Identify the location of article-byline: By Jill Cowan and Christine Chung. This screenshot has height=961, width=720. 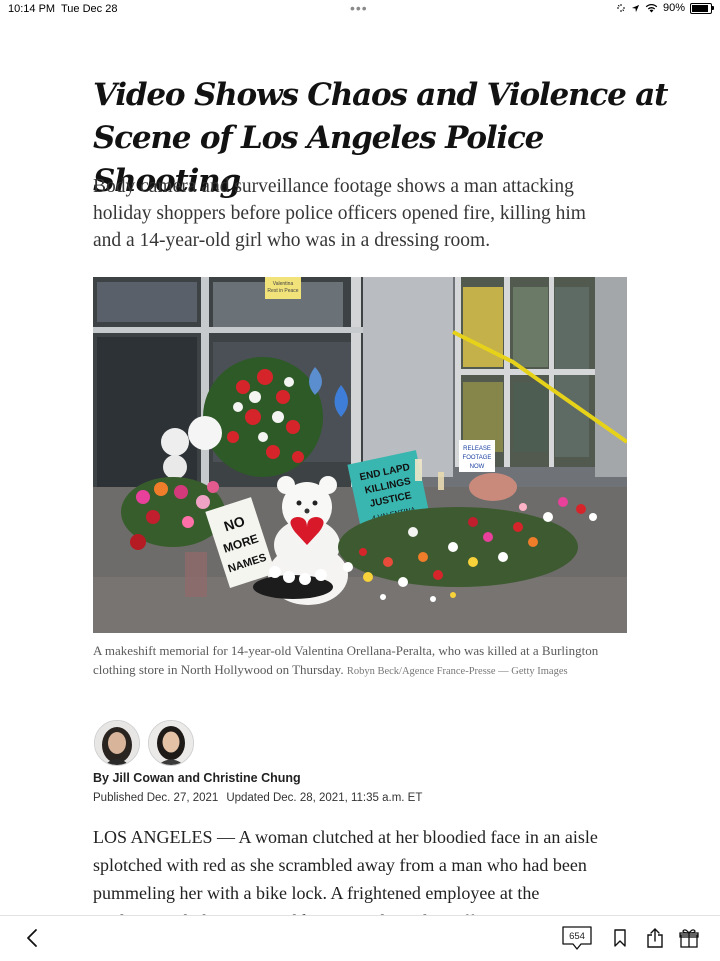
(197, 778).